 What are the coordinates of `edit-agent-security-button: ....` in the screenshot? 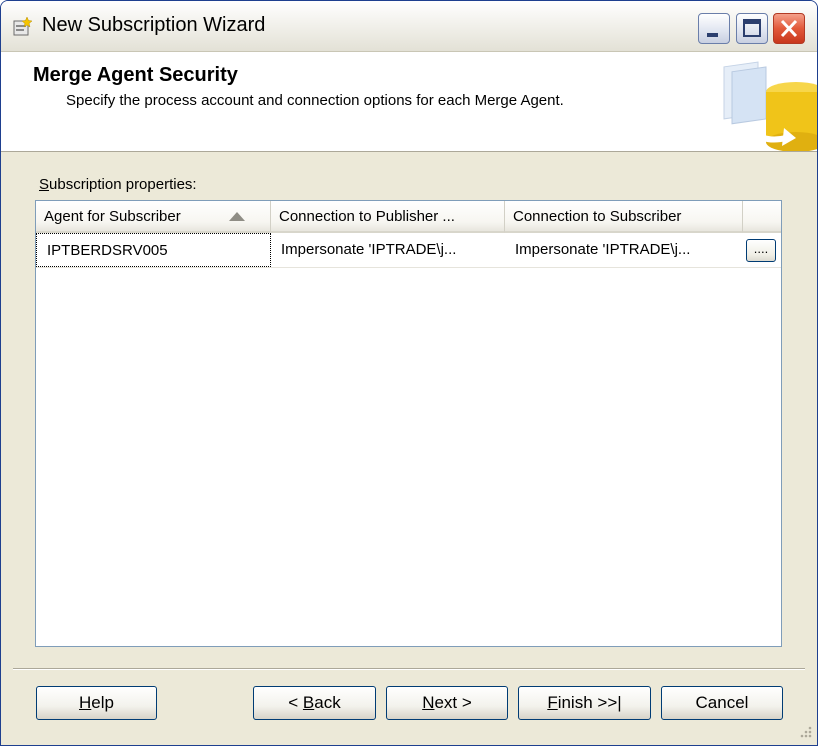 It's located at (761, 250).